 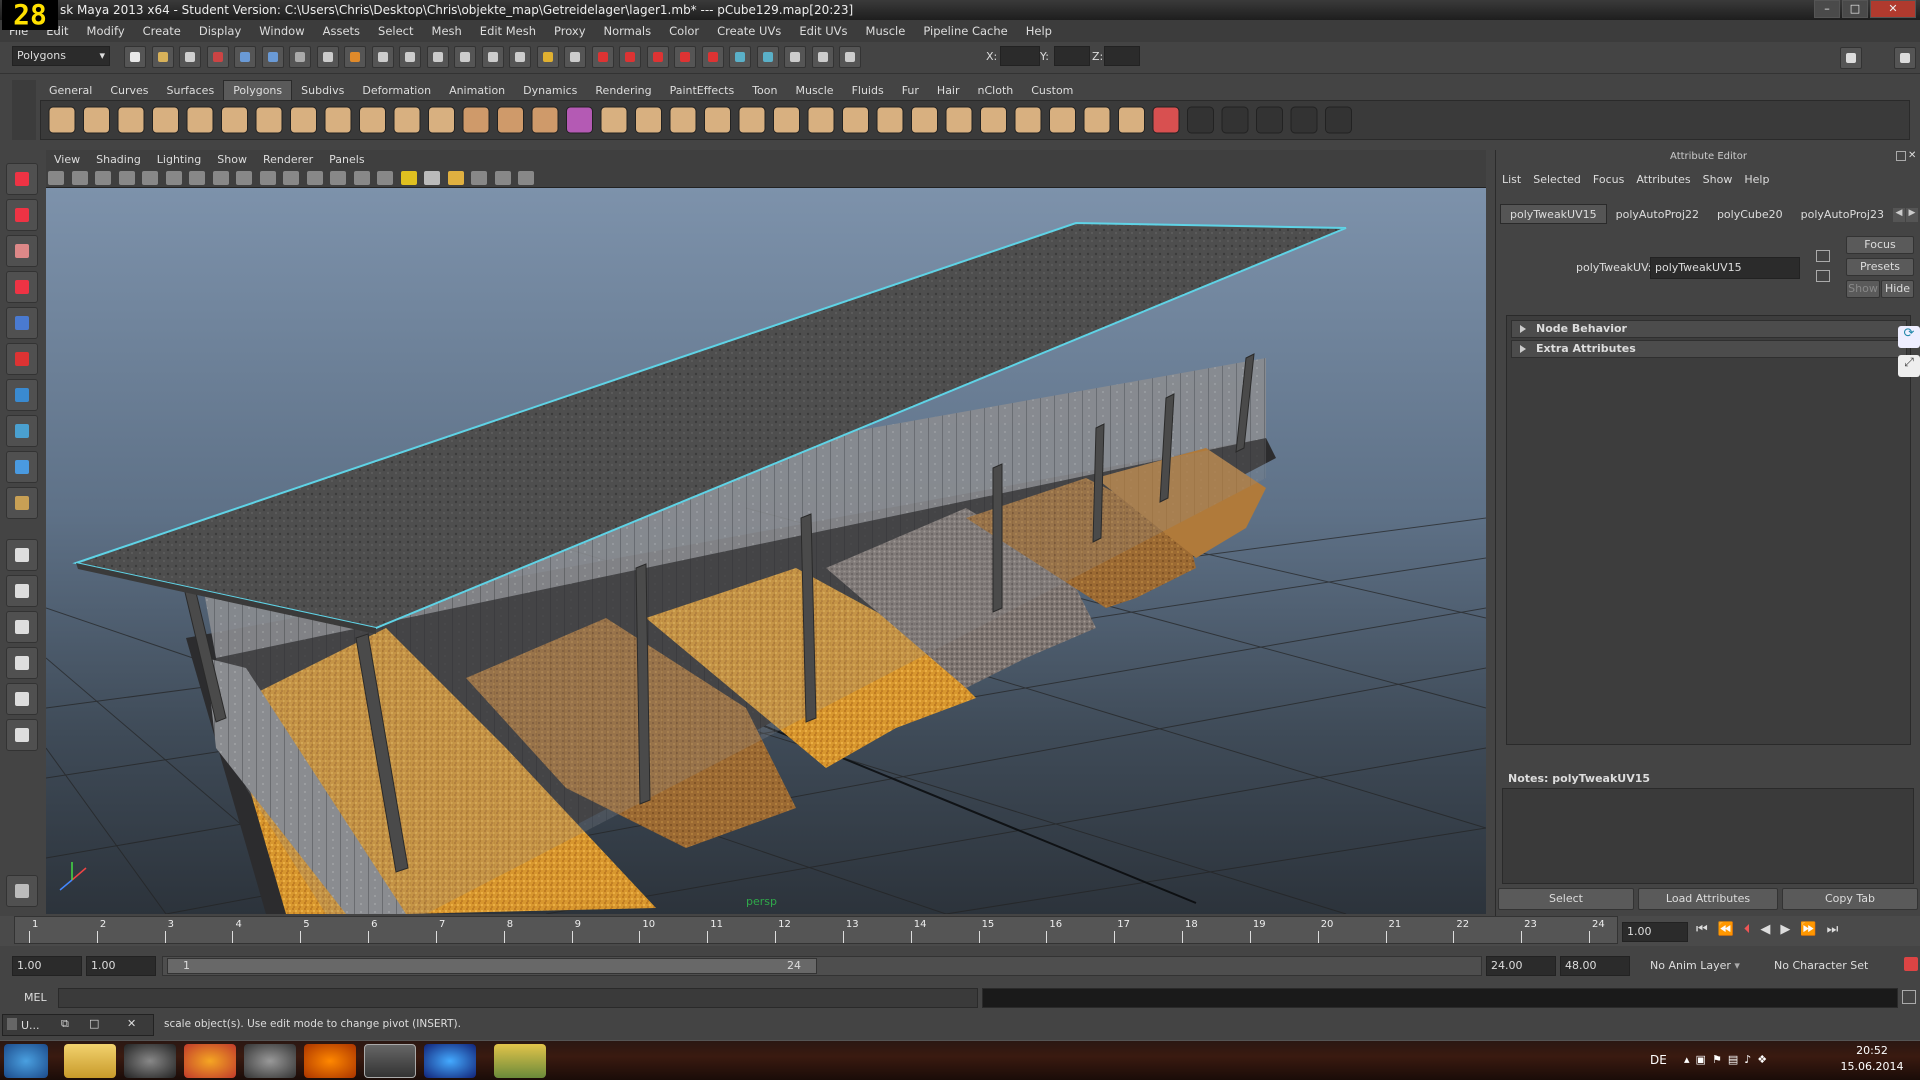 I want to click on render-view-icon, so click(x=630, y=57).